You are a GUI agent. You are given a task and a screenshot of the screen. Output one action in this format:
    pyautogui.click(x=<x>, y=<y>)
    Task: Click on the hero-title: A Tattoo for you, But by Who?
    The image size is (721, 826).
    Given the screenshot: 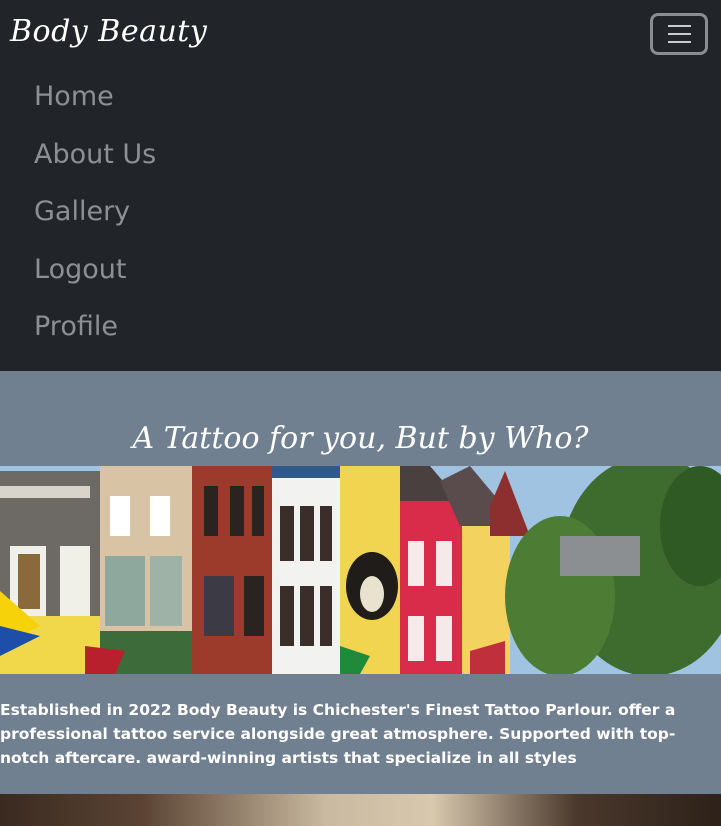 What is the action you would take?
    pyautogui.click(x=360, y=438)
    